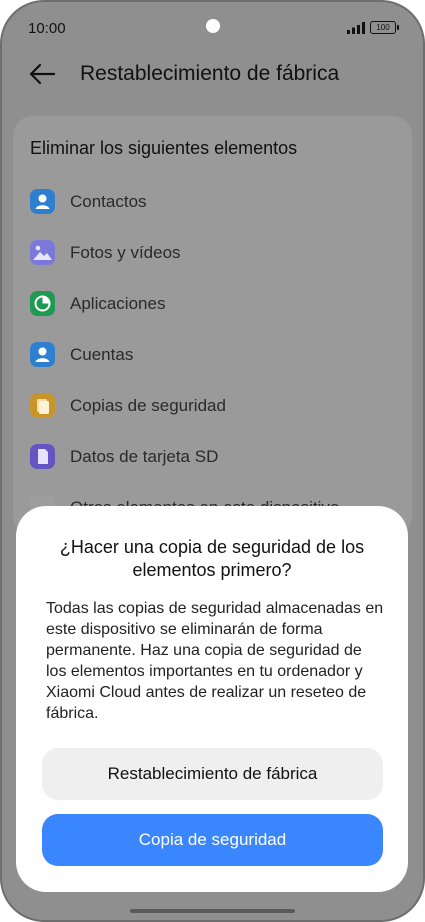 The image size is (425, 922). Describe the element at coordinates (212, 774) in the screenshot. I see `factory-reset-button: Restablecimiento de fábrica` at that location.